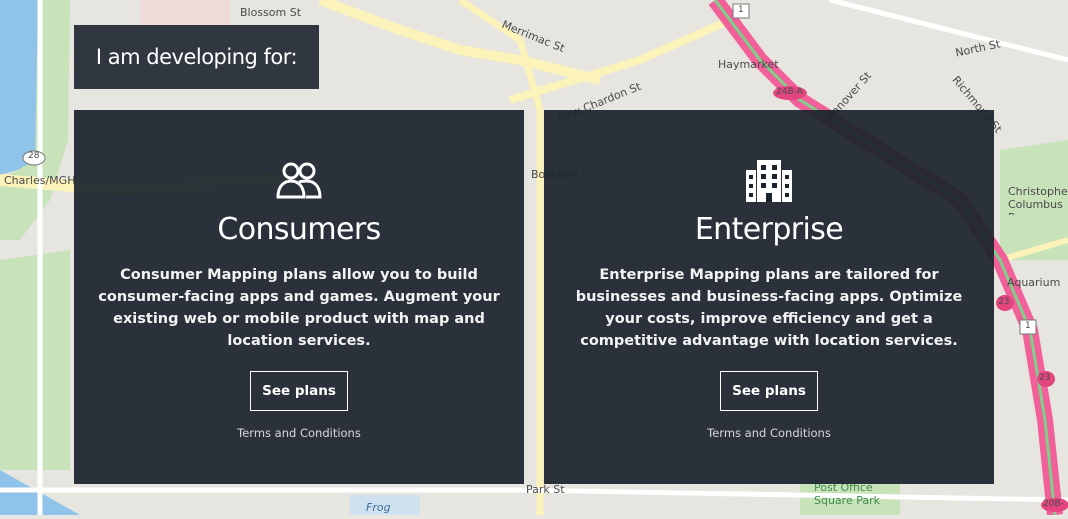 This screenshot has width=1068, height=519. What do you see at coordinates (299, 433) in the screenshot?
I see `consumers-terms-link: Terms and Conditions` at bounding box center [299, 433].